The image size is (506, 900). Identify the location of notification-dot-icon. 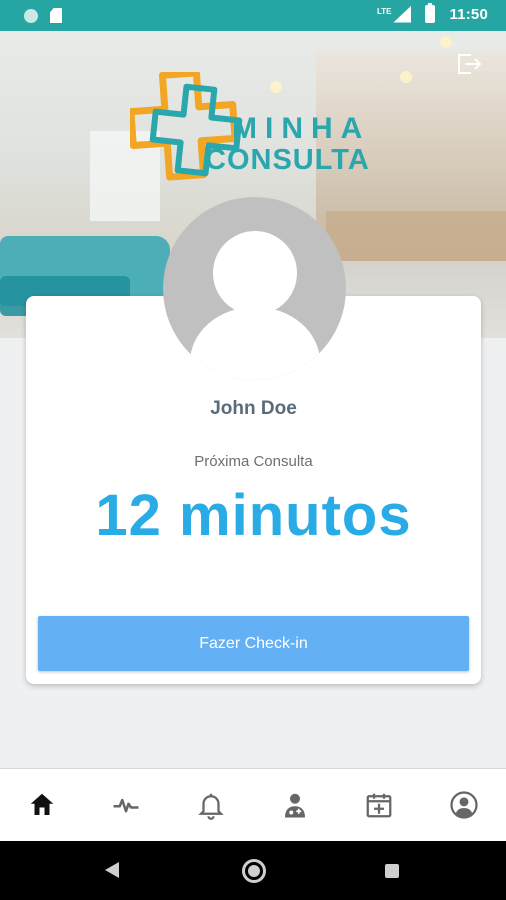
(31, 15).